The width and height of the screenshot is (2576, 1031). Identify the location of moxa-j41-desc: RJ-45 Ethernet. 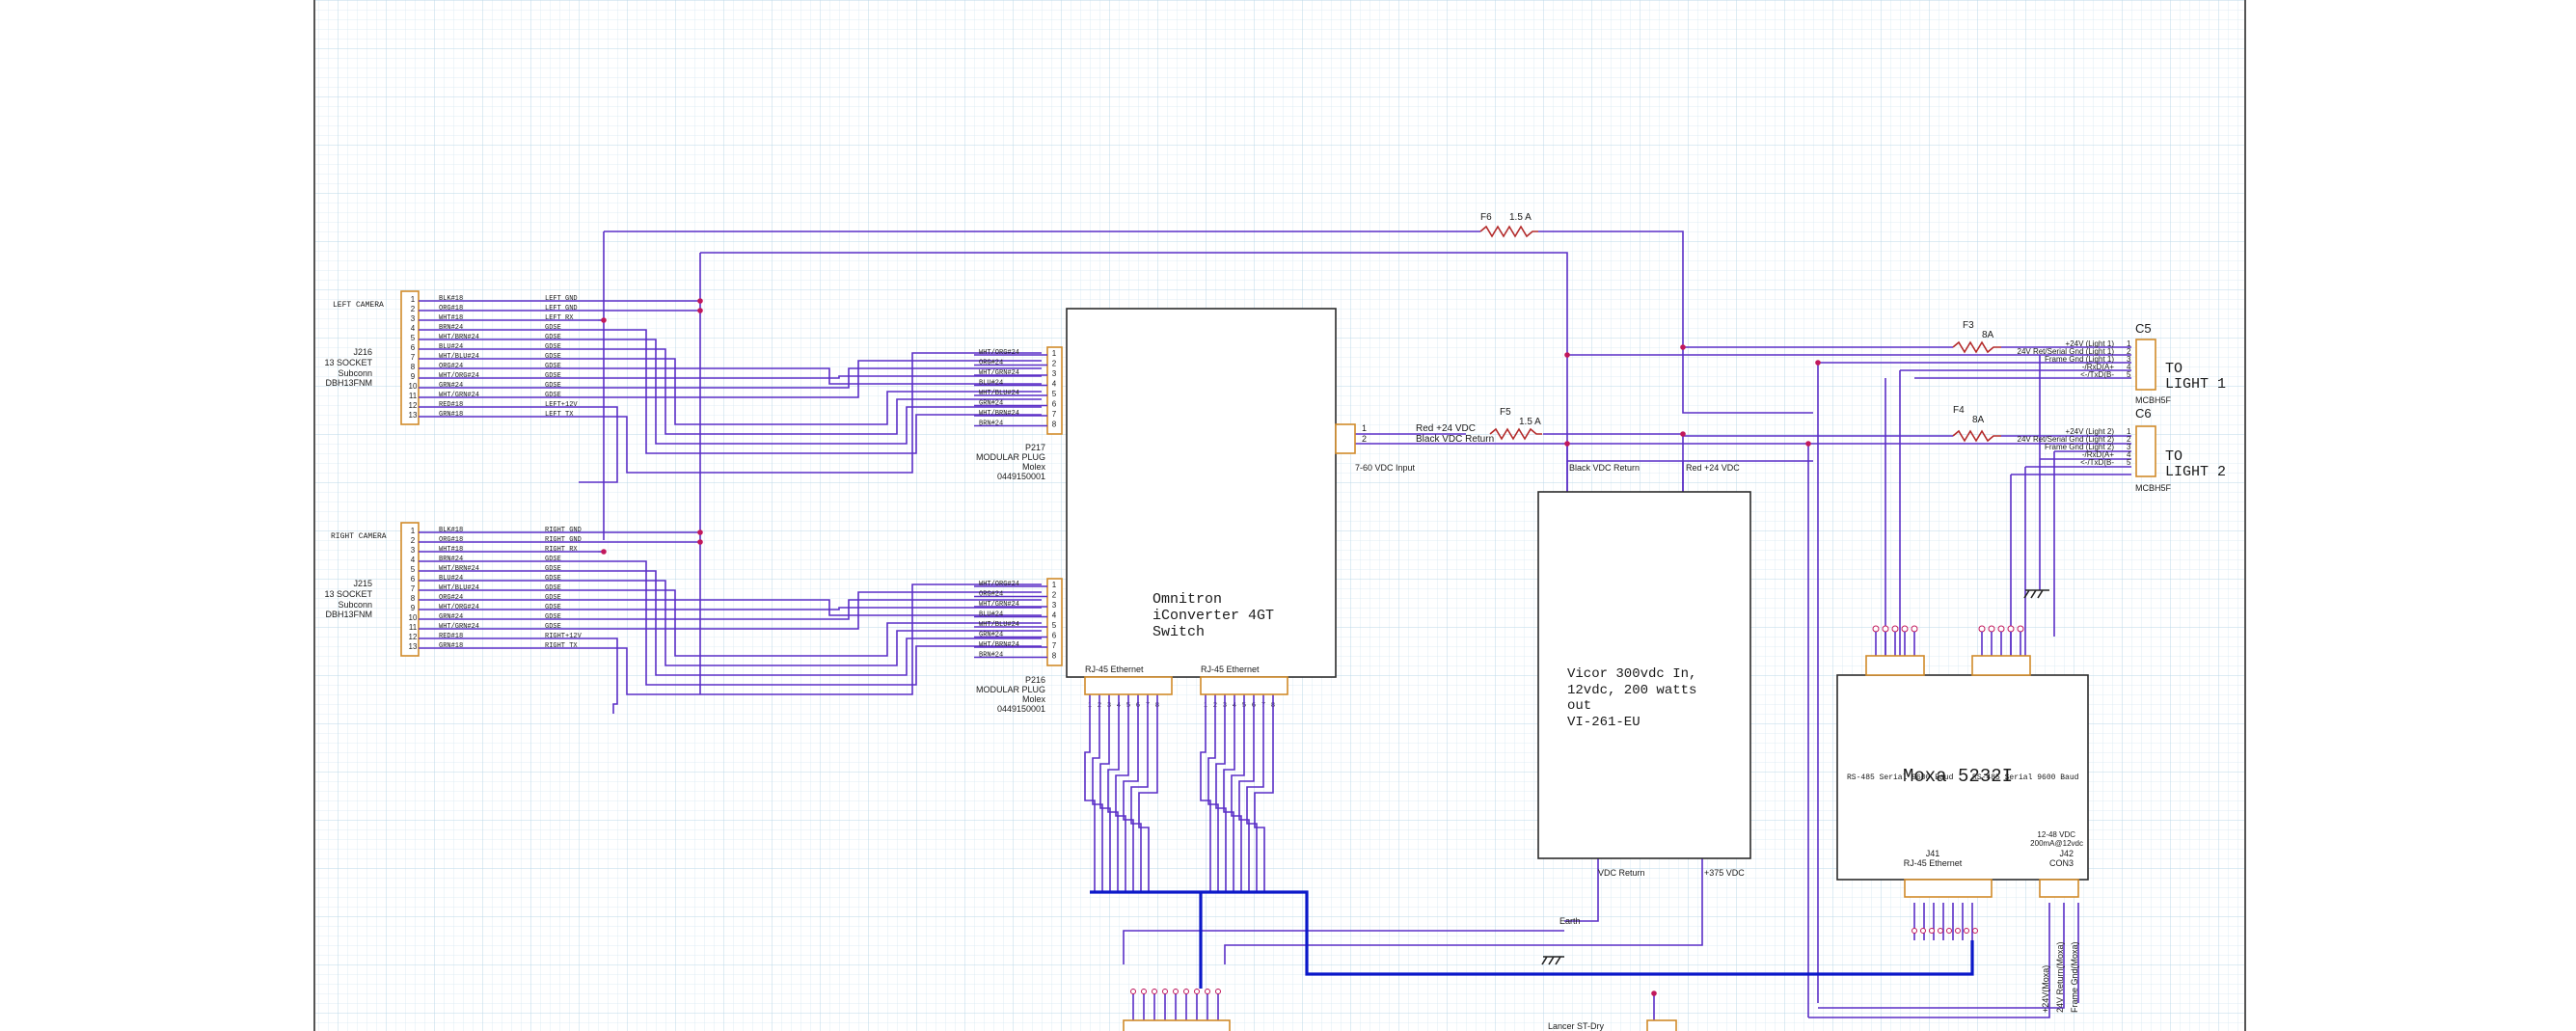
(1933, 863).